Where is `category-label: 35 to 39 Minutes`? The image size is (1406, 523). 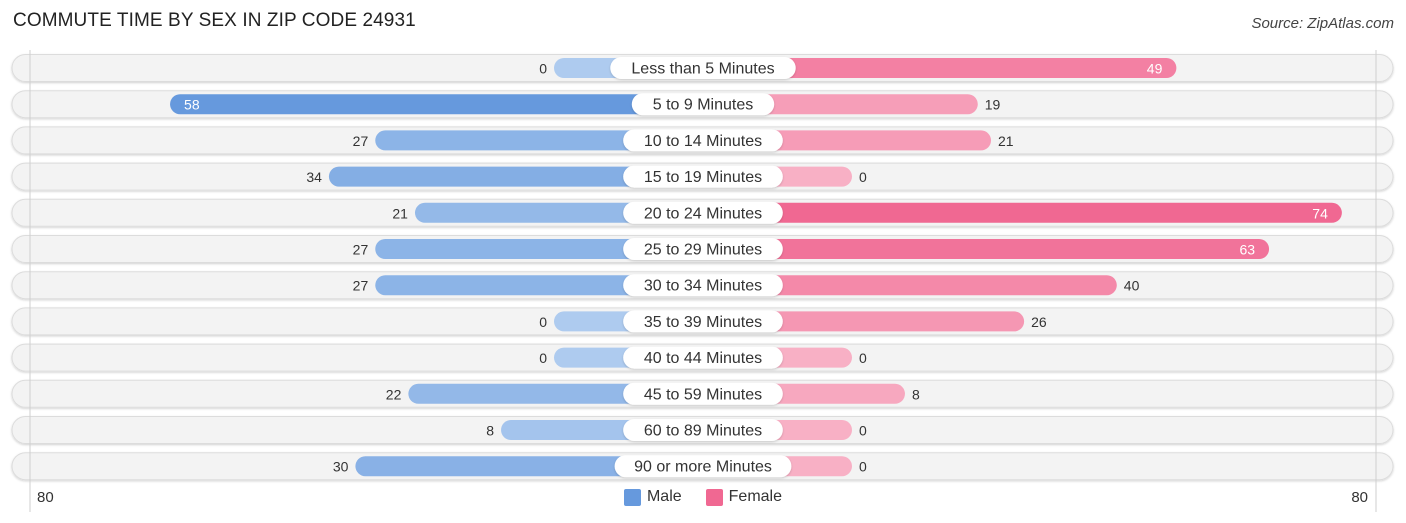
category-label: 35 to 39 Minutes is located at coordinates (703, 322).